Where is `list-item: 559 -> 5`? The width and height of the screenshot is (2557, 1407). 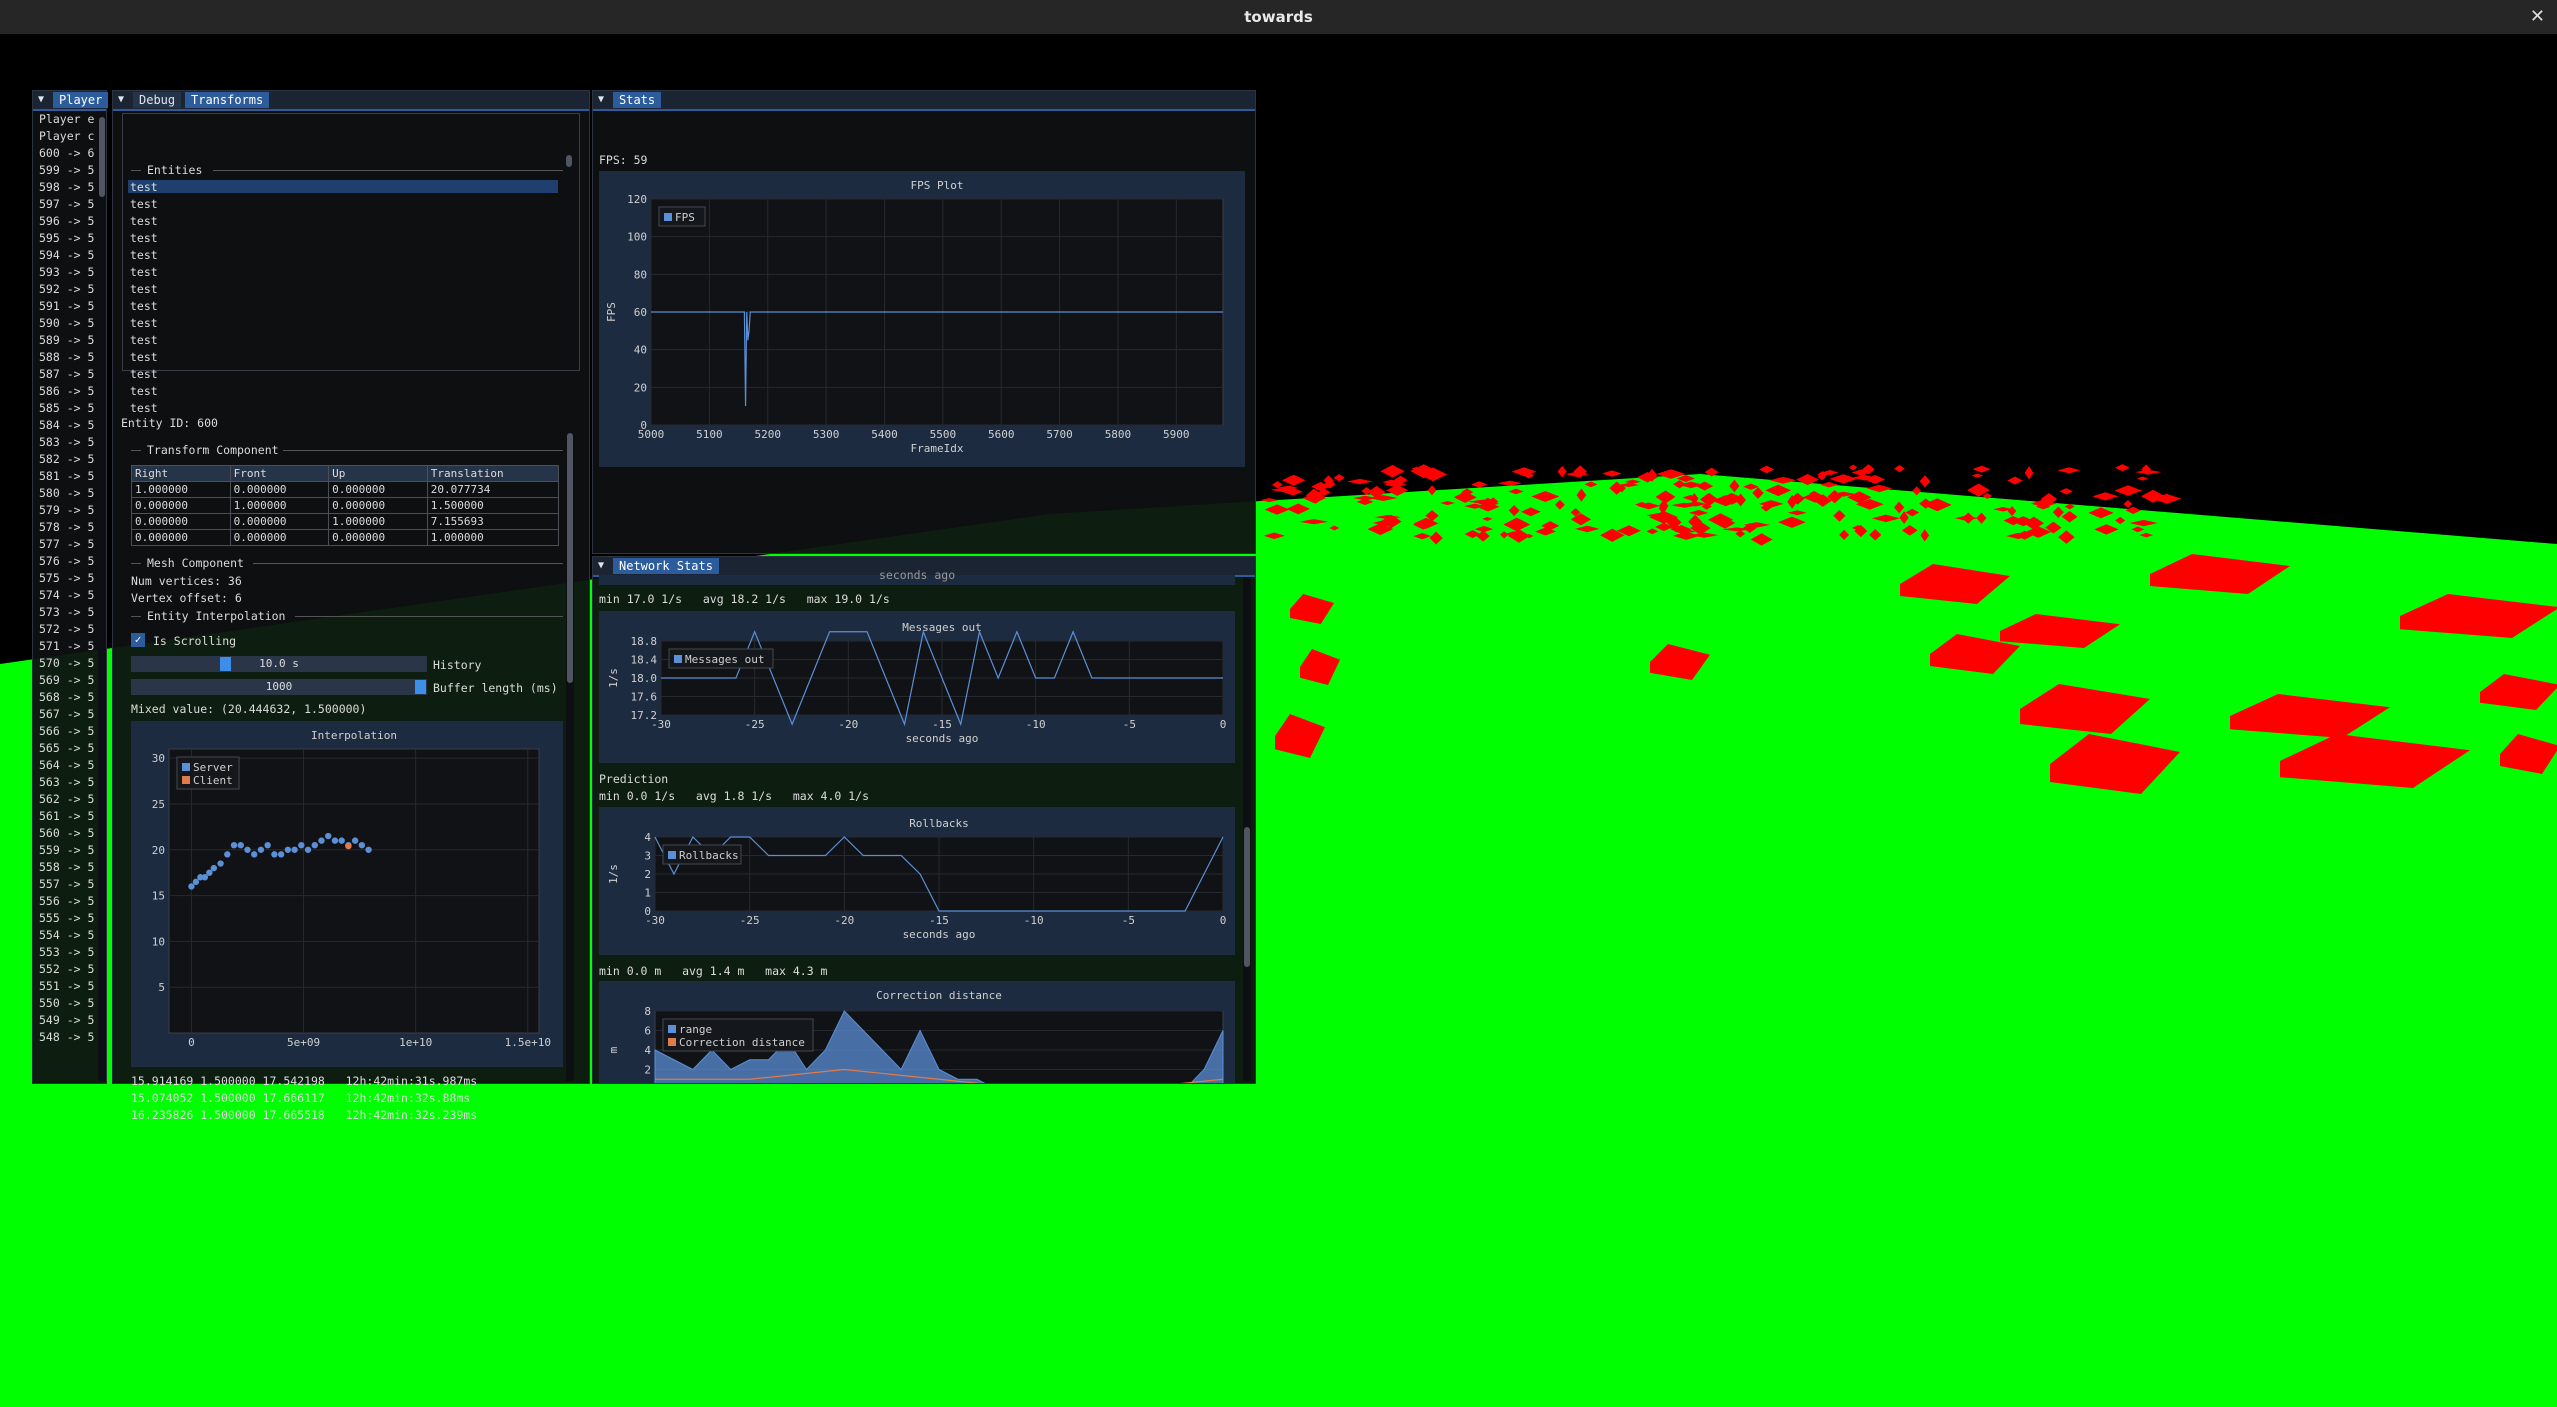
list-item: 559 -> 5 is located at coordinates (66, 850).